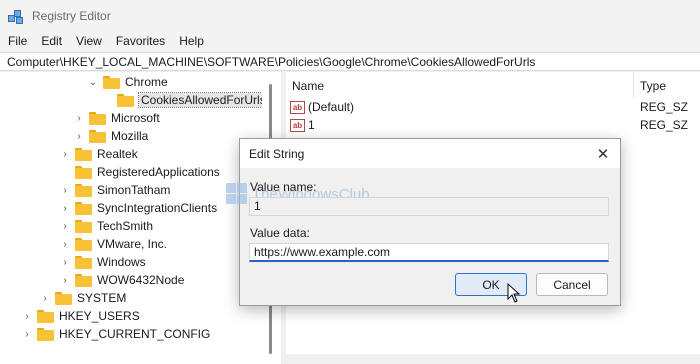 This screenshot has height=364, width=700. Describe the element at coordinates (71, 15) in the screenshot. I see `window-title: Registry Editor` at that location.